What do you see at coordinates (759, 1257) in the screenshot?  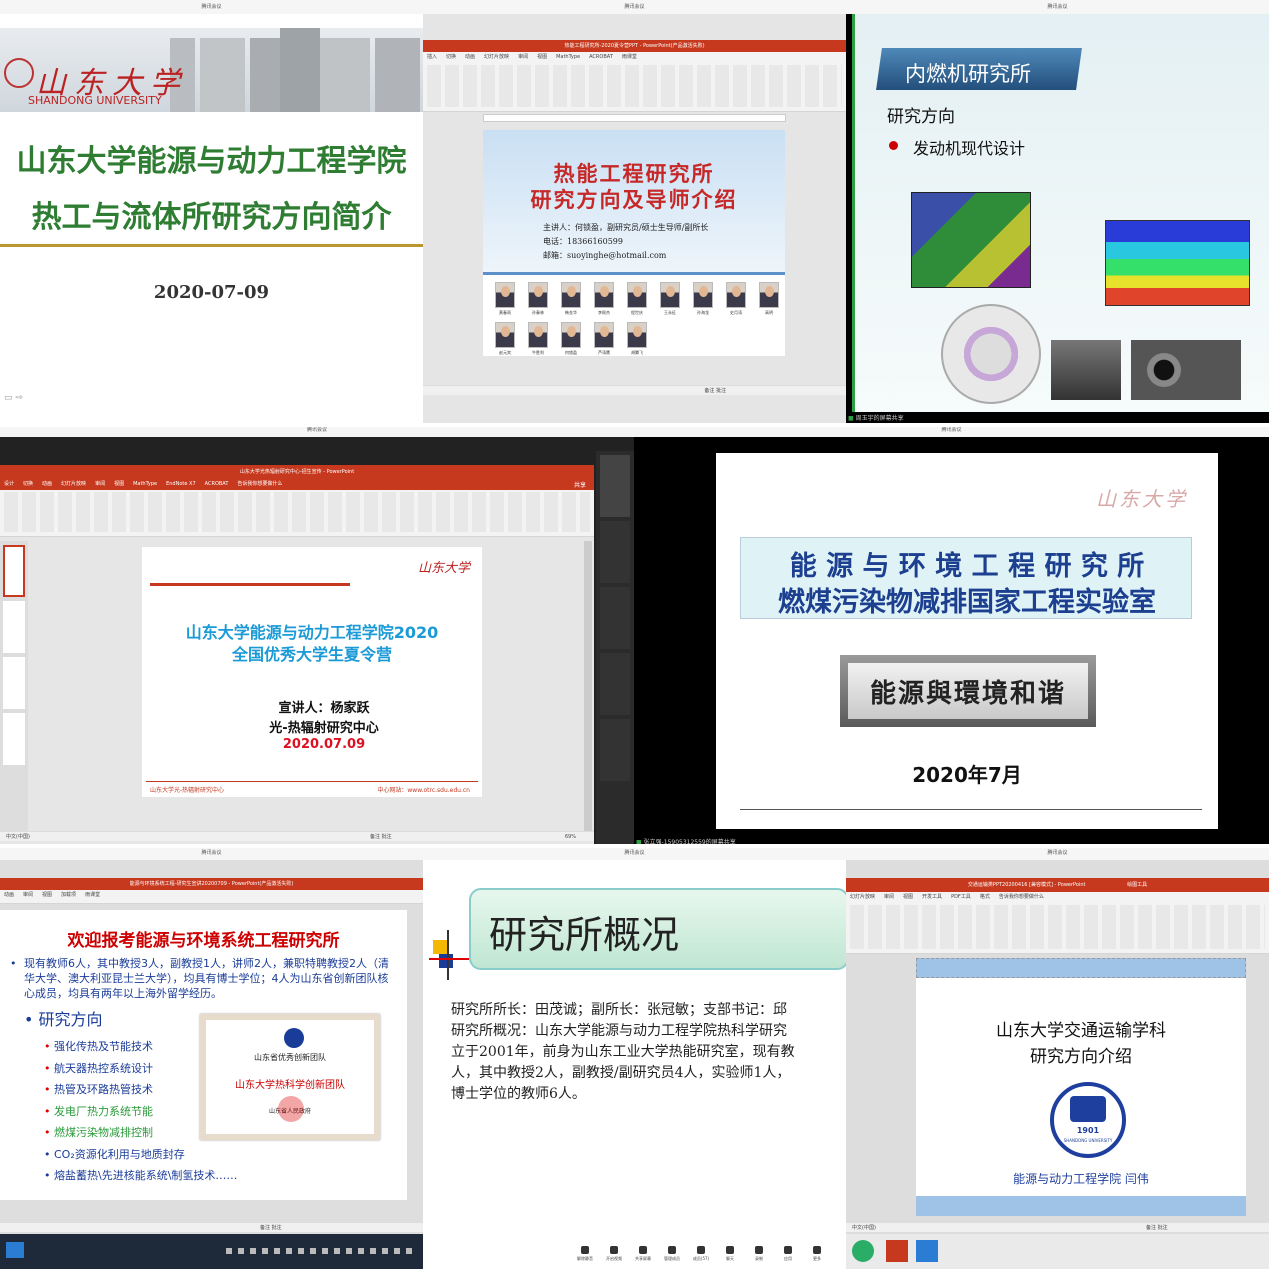 I see `toolbar-button: 录制` at bounding box center [759, 1257].